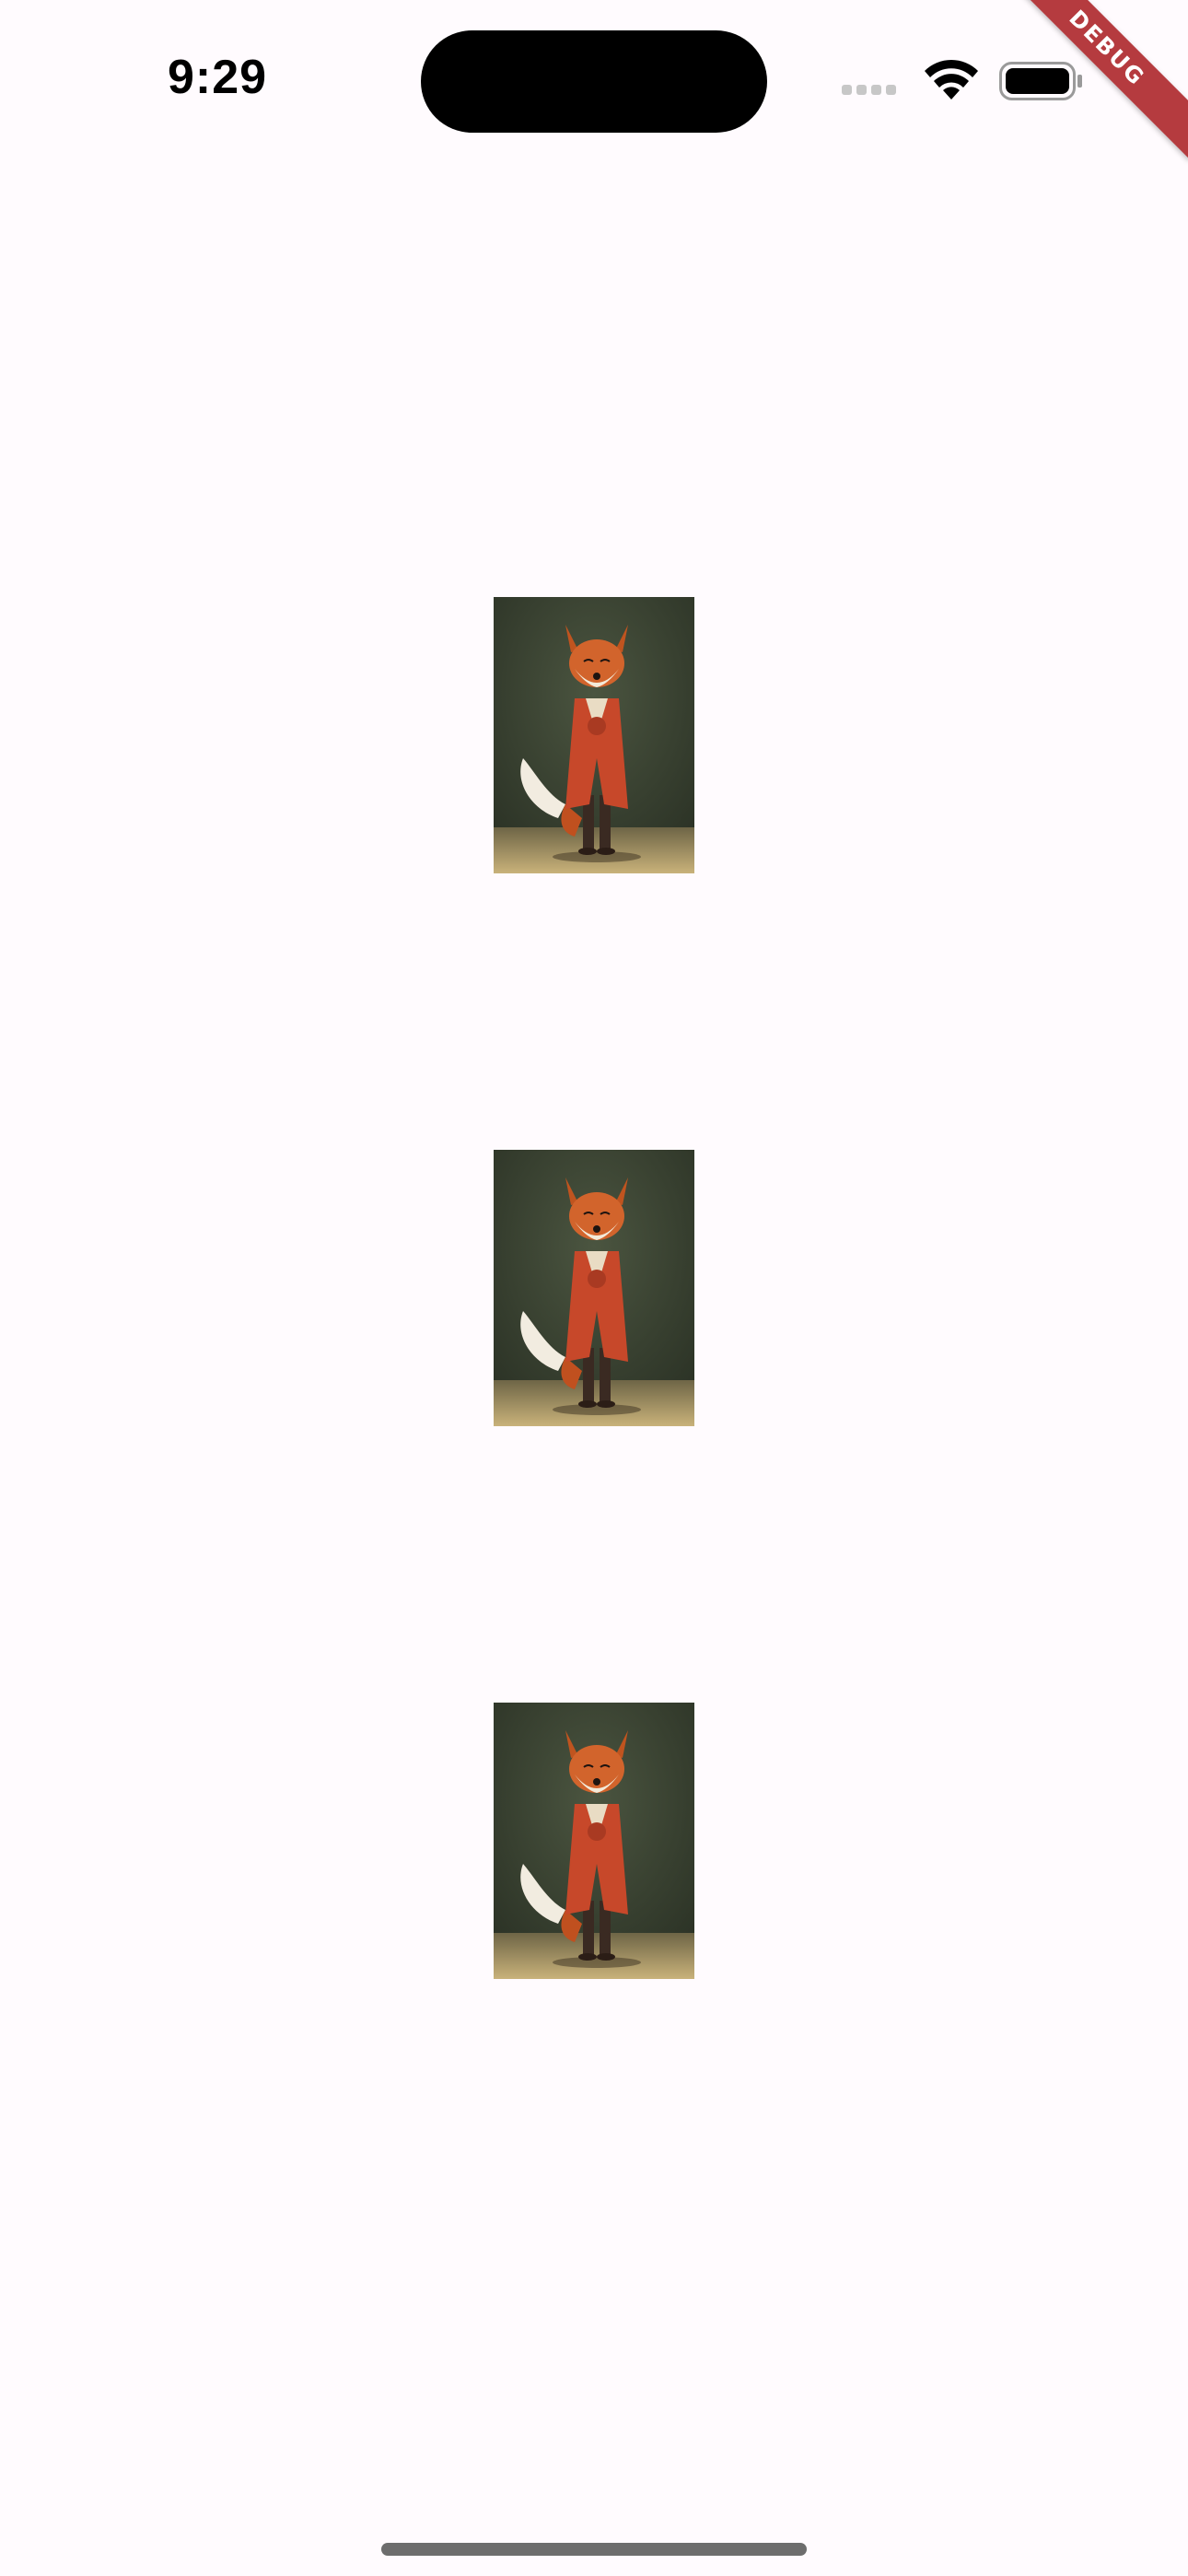 This screenshot has height=2576, width=1188. I want to click on cellular-signal-icon, so click(869, 90).